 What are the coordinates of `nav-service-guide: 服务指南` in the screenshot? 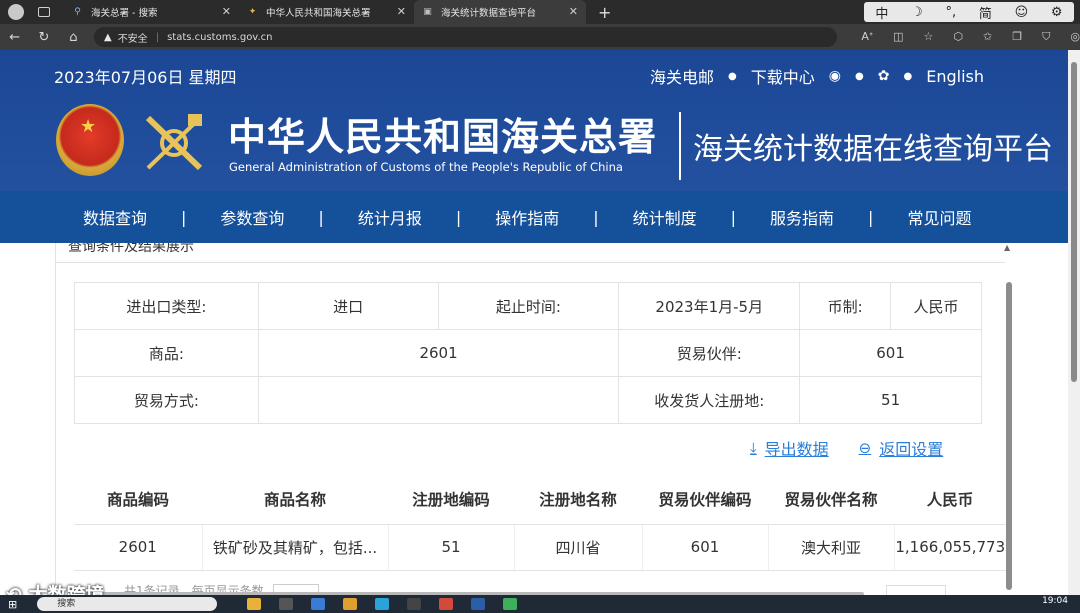 It's located at (802, 217).